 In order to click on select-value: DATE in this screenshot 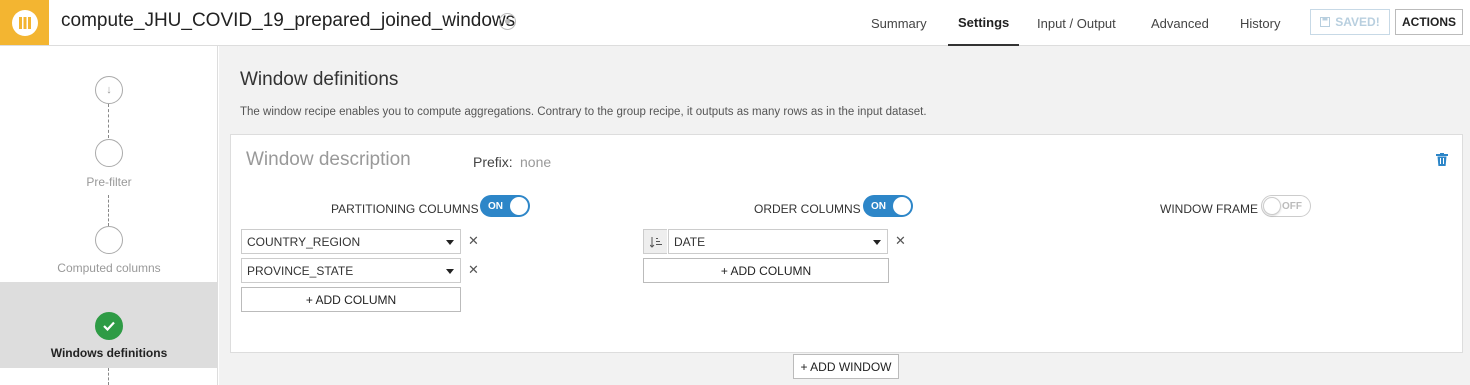, I will do `click(690, 241)`.